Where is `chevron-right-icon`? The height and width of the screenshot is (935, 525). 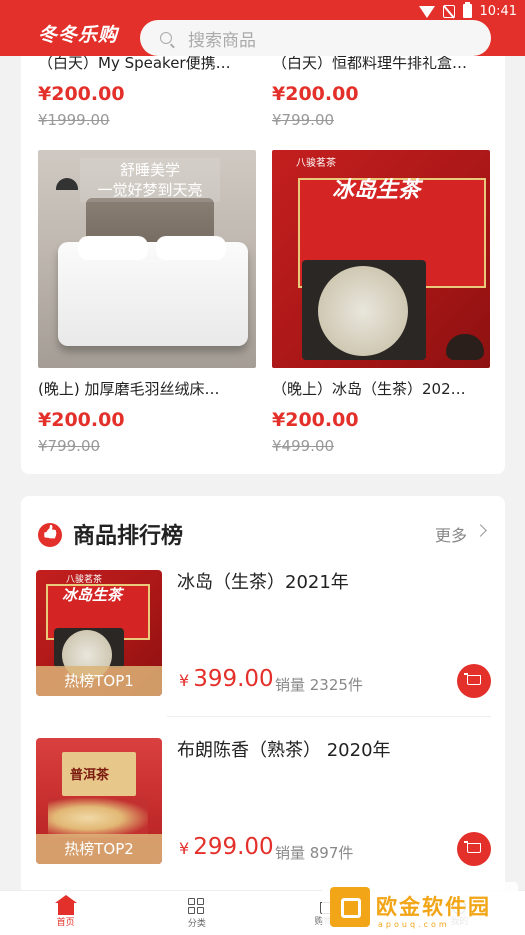 chevron-right-icon is located at coordinates (480, 530).